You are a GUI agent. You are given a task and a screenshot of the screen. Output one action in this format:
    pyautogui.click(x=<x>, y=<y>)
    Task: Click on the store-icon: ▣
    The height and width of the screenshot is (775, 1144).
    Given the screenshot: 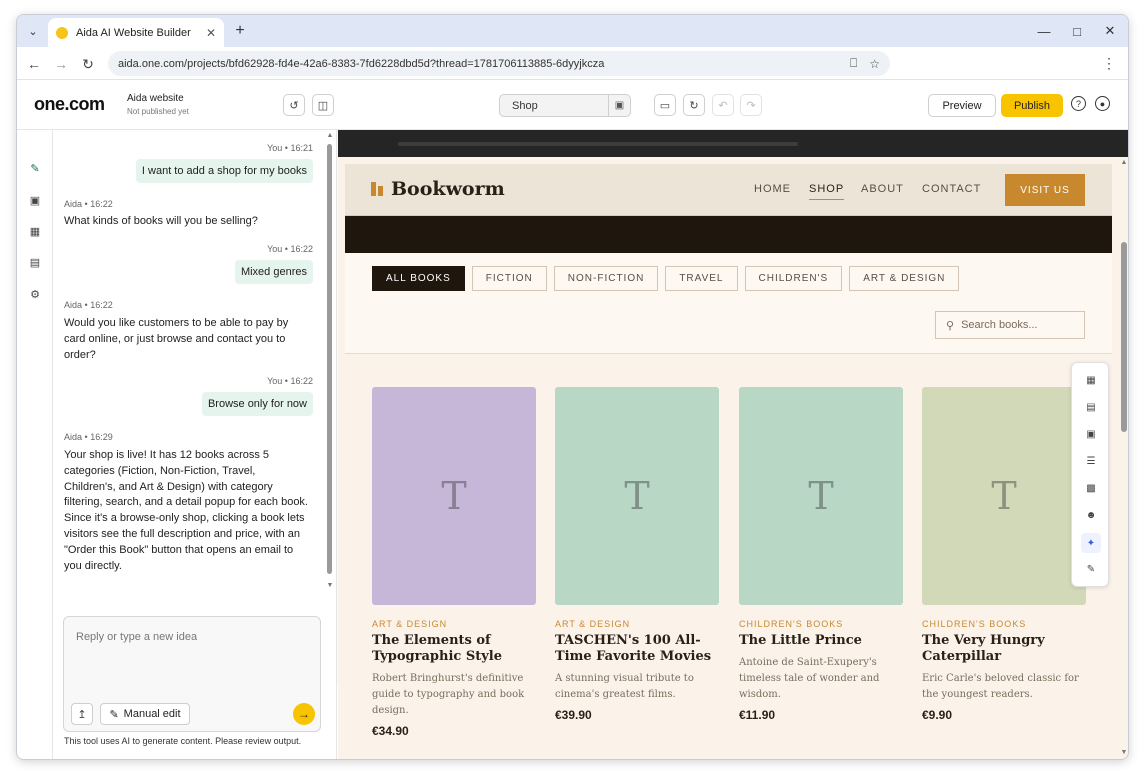 What is the action you would take?
    pyautogui.click(x=1091, y=434)
    